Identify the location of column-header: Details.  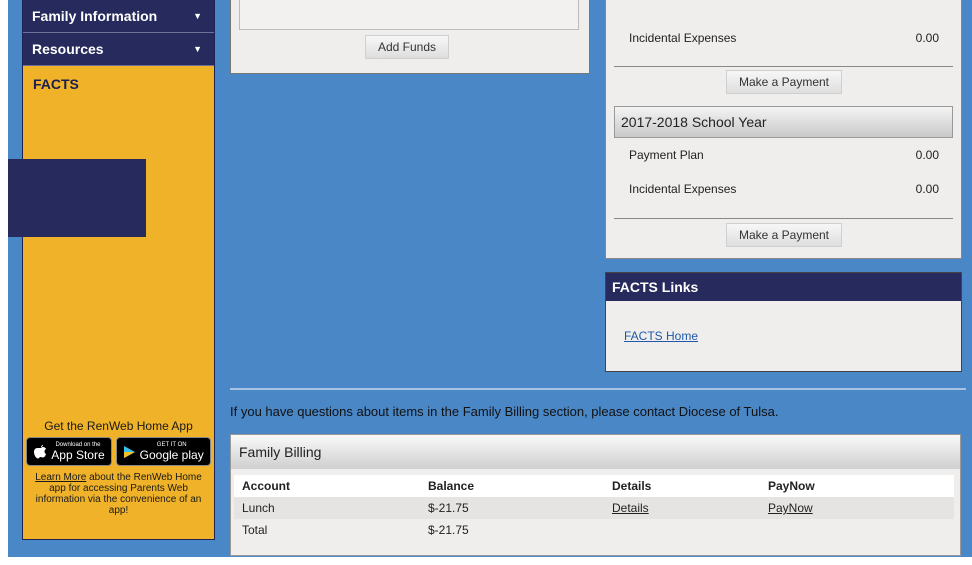
(682, 486).